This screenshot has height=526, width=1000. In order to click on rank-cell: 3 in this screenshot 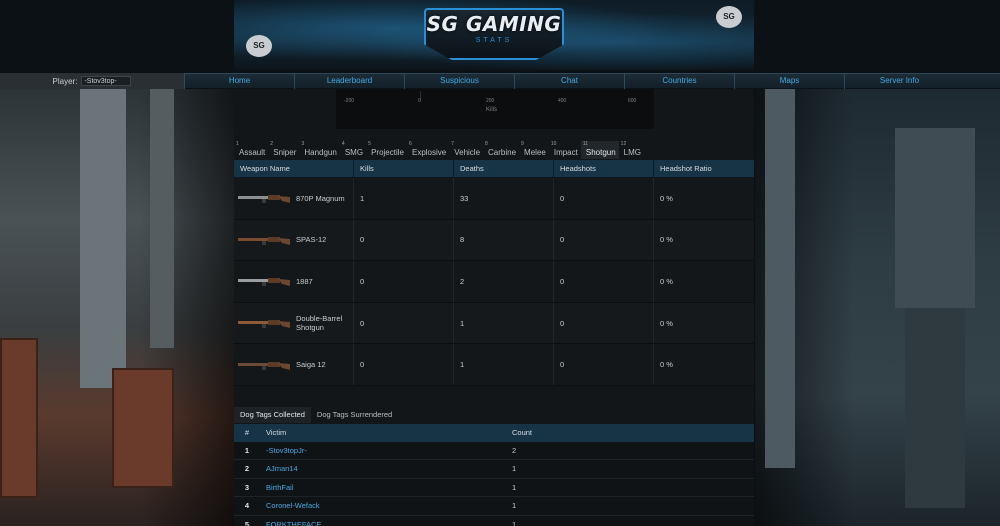, I will do `click(247, 487)`.